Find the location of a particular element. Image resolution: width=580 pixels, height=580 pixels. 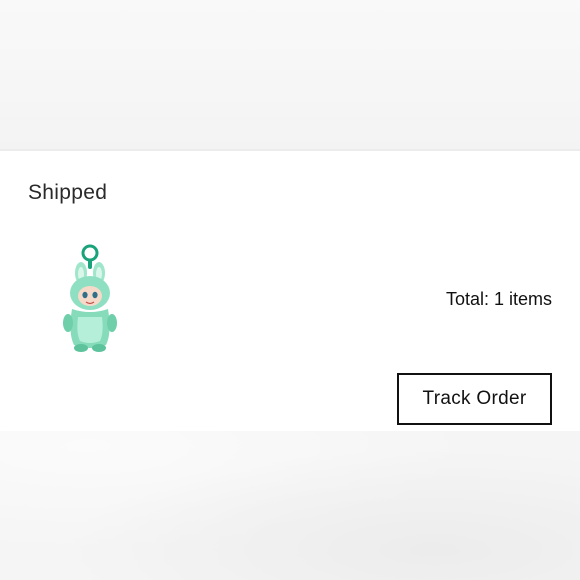

product-thumbnail is located at coordinates (90, 299).